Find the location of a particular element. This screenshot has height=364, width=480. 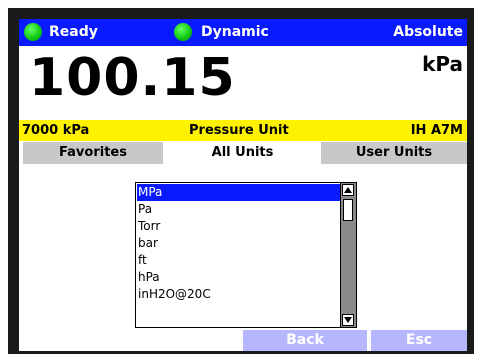

ready-indicator-icon is located at coordinates (33, 32).